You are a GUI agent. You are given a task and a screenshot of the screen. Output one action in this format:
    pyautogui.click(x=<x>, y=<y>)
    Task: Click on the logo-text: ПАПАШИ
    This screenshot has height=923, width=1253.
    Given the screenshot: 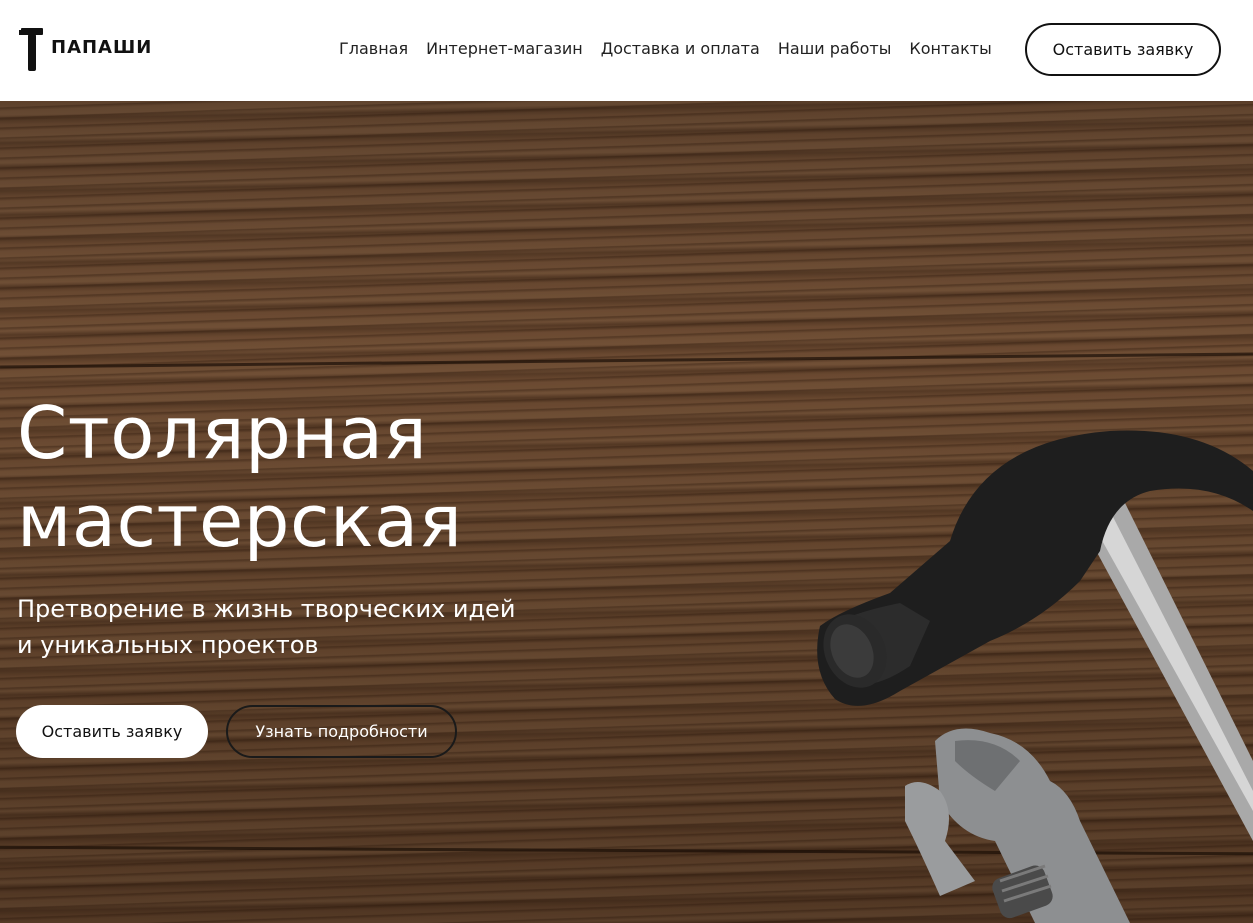 What is the action you would take?
    pyautogui.click(x=102, y=47)
    